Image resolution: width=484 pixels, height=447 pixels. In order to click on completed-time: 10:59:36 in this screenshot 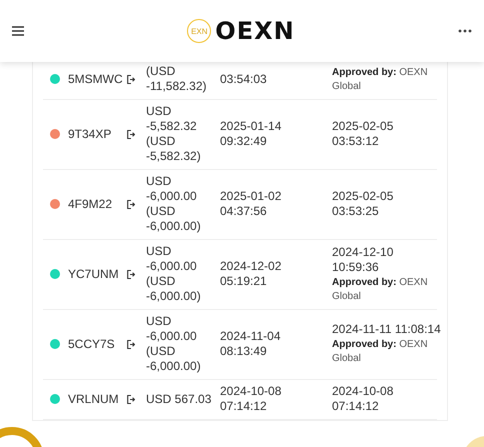, I will do `click(355, 267)`.